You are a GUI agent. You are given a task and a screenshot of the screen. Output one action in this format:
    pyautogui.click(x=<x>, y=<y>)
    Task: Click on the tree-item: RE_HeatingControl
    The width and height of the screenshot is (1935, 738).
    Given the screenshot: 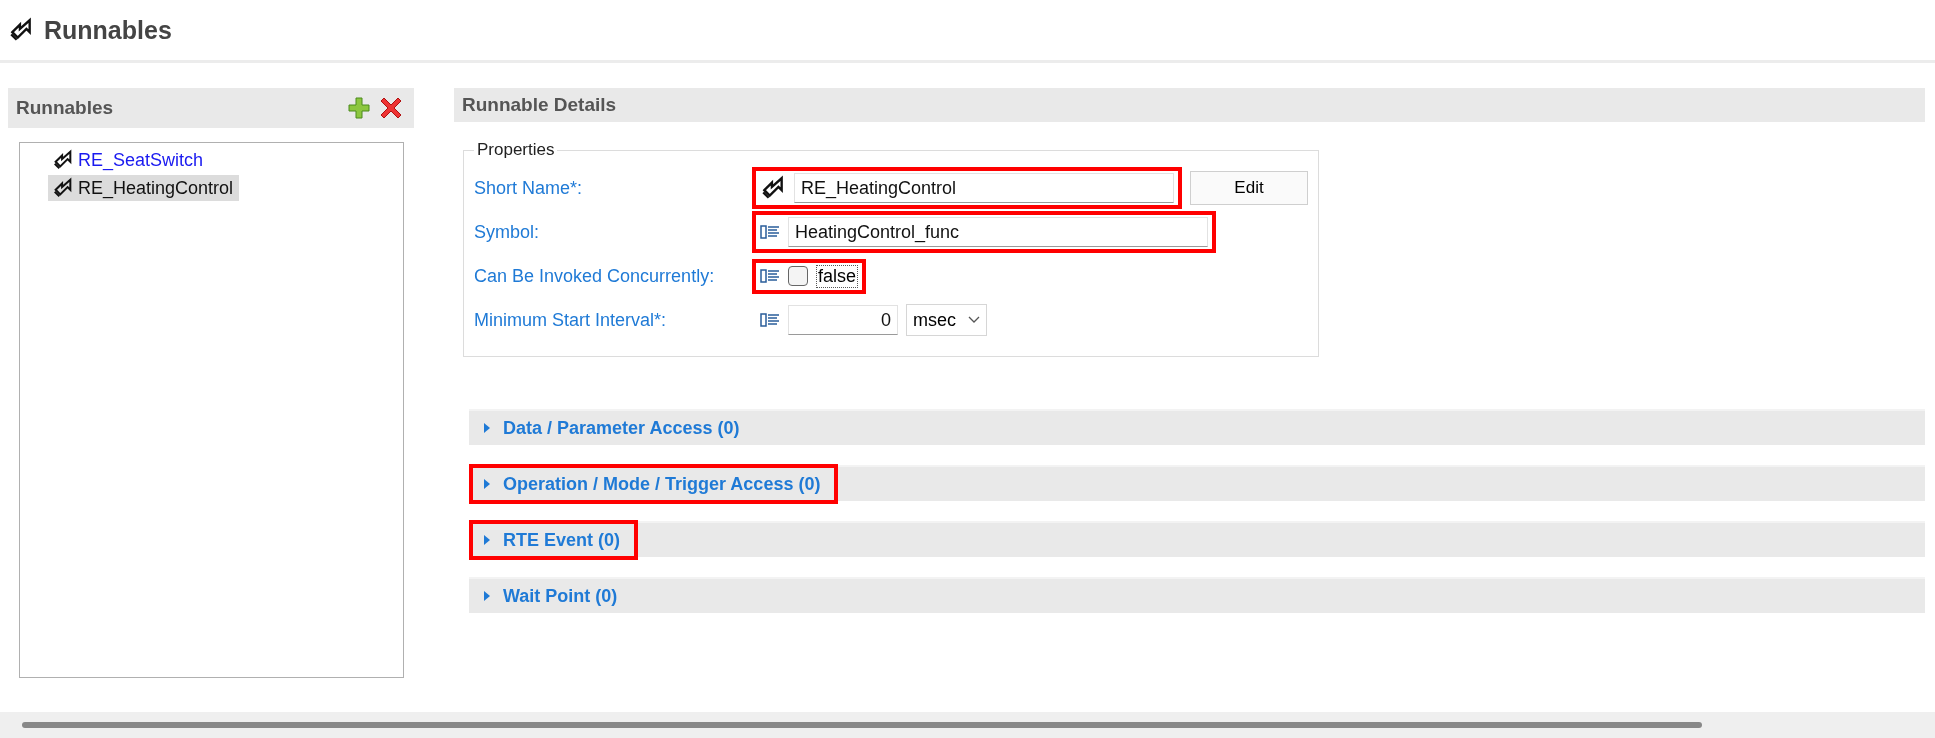 What is the action you would take?
    pyautogui.click(x=144, y=188)
    